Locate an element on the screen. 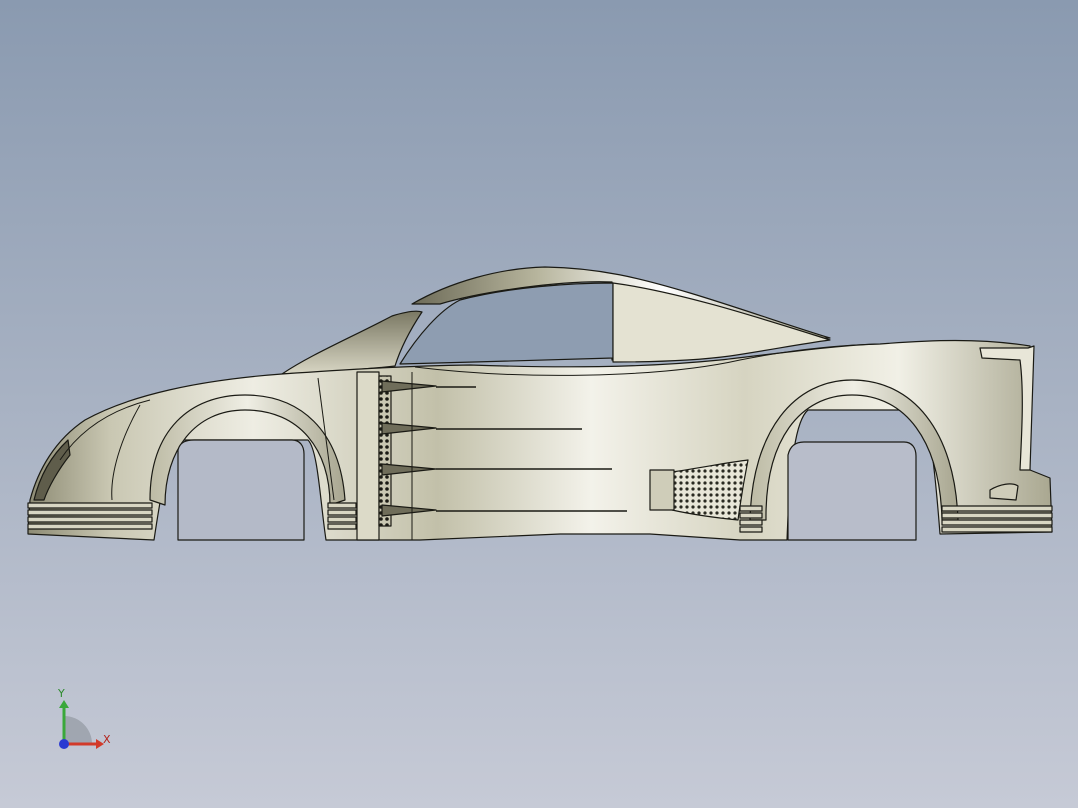 The width and height of the screenshot is (1078, 808). triad-z-axis is located at coordinates (64, 744).